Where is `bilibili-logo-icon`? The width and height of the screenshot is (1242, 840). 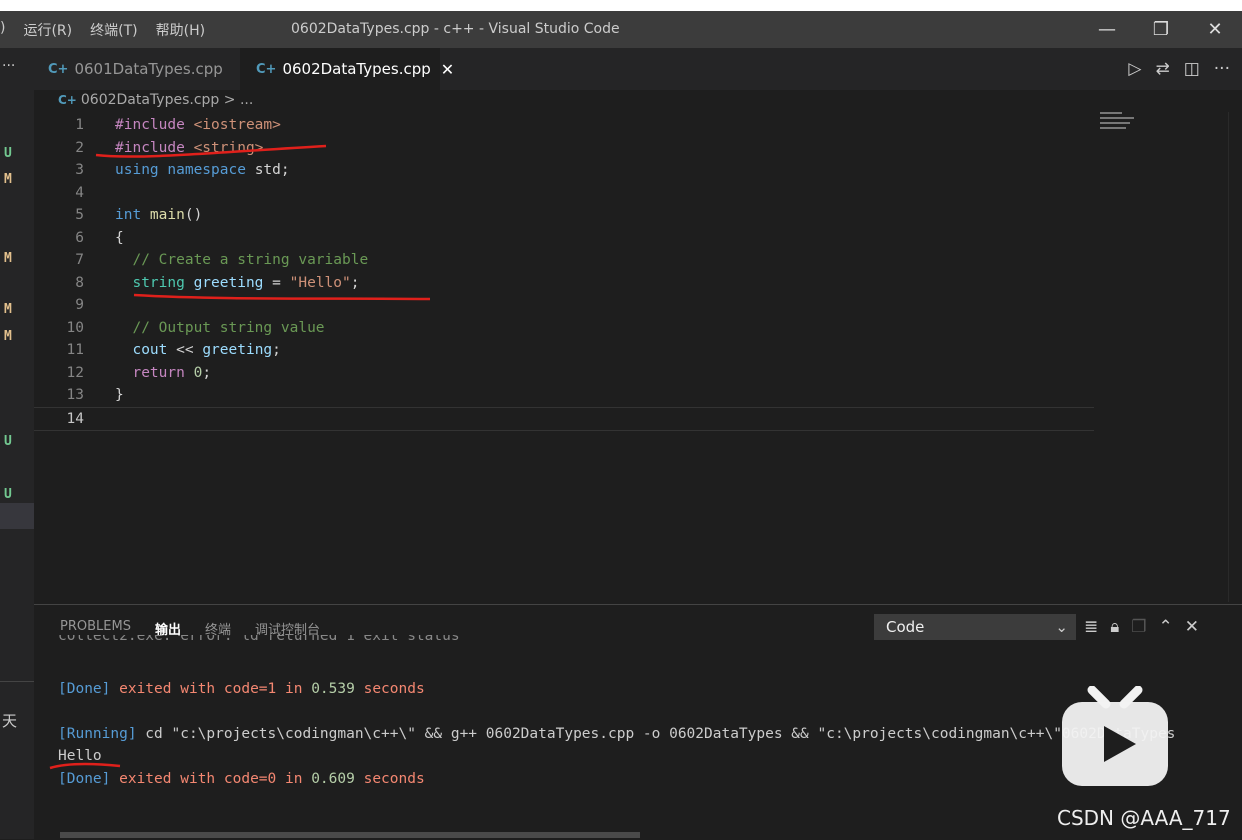
bilibili-logo-icon is located at coordinates (1115, 736).